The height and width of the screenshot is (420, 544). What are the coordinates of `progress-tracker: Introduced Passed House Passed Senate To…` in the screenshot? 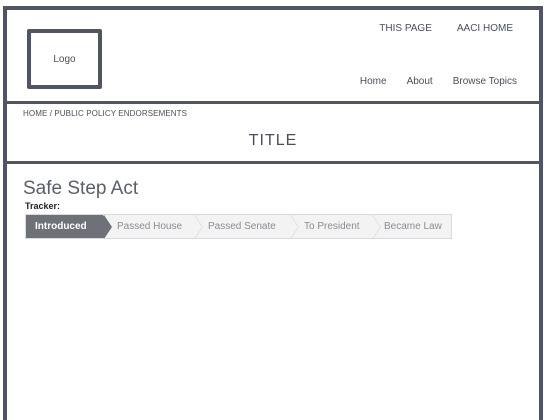 It's located at (238, 226).